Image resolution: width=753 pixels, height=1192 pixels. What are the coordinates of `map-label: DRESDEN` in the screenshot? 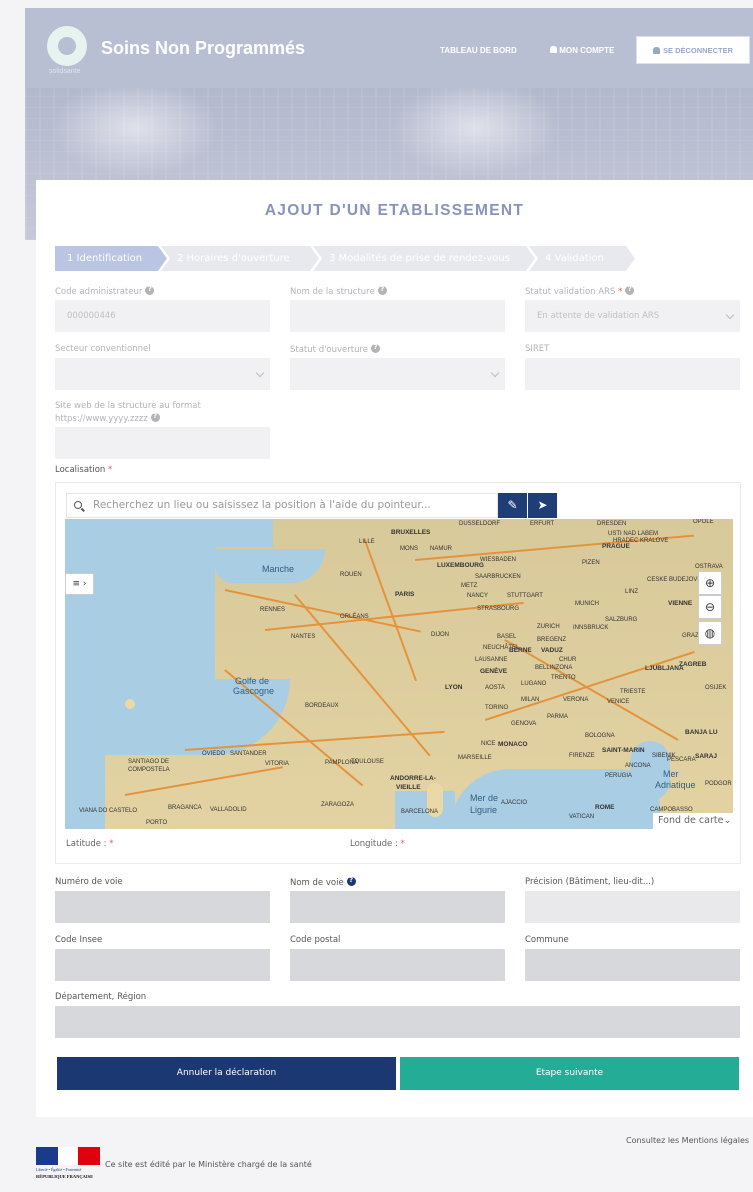 It's located at (612, 524).